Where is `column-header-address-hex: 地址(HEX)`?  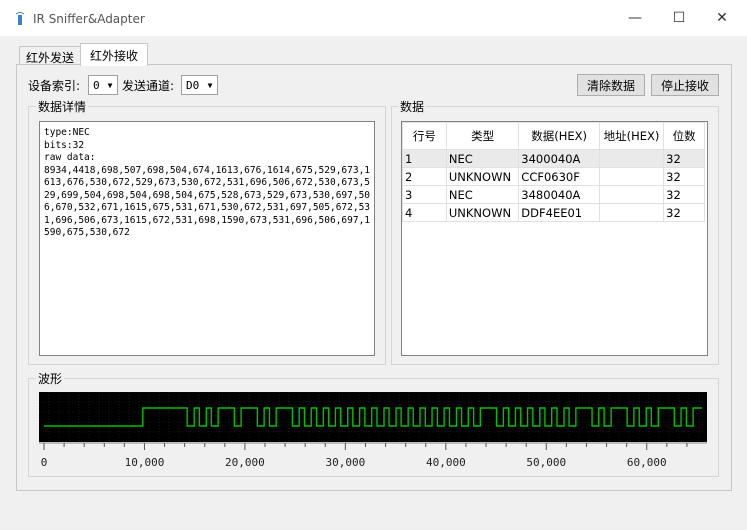
column-header-address-hex: 地址(HEX) is located at coordinates (631, 136).